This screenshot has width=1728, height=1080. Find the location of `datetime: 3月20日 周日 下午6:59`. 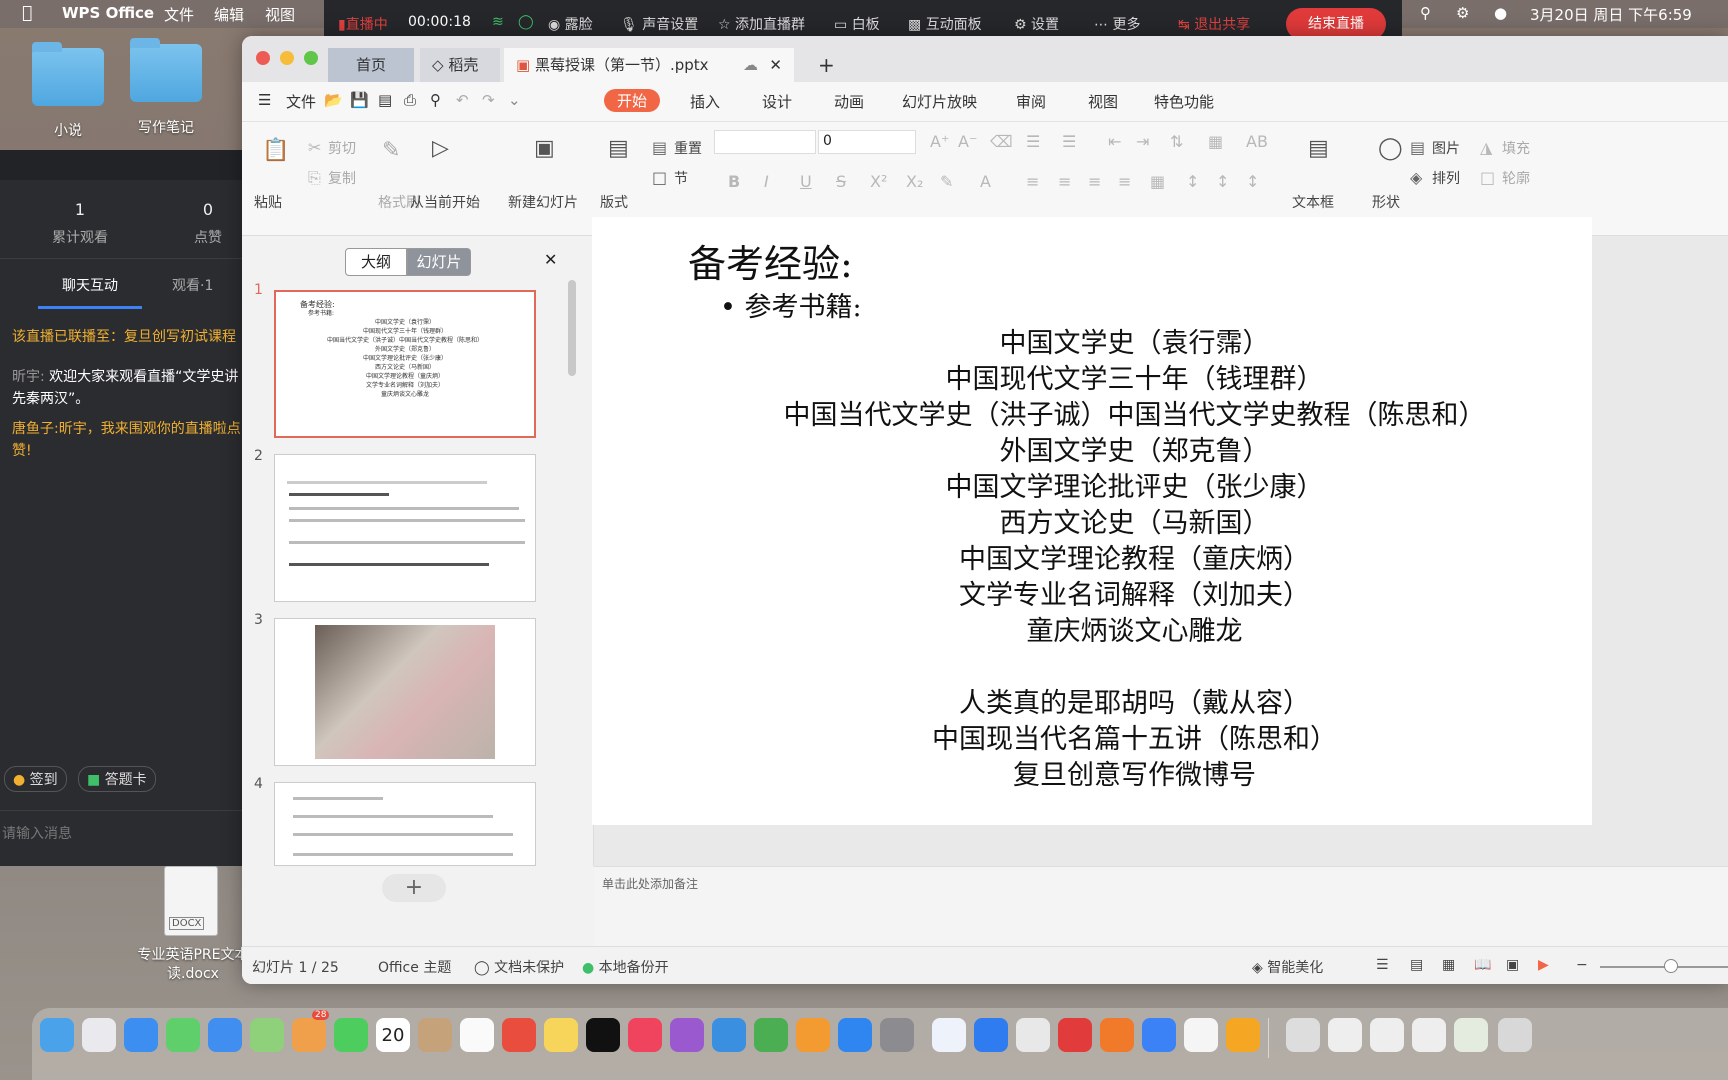

datetime: 3月20日 周日 下午6:59 is located at coordinates (1611, 14).